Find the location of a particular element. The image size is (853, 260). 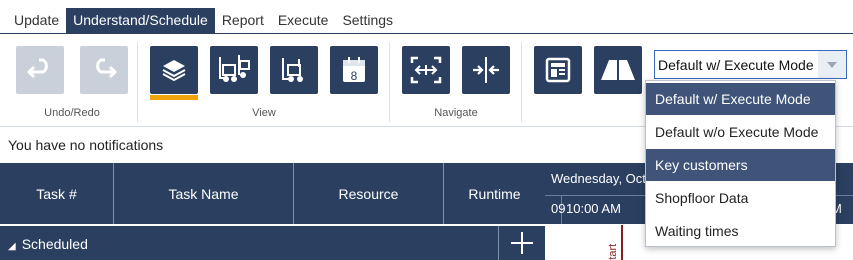

redo-icon is located at coordinates (107, 68).